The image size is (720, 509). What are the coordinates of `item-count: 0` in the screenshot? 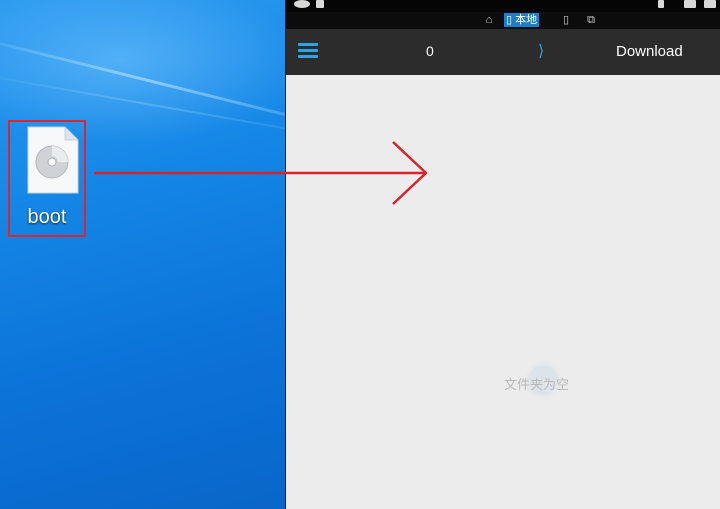 It's located at (430, 51).